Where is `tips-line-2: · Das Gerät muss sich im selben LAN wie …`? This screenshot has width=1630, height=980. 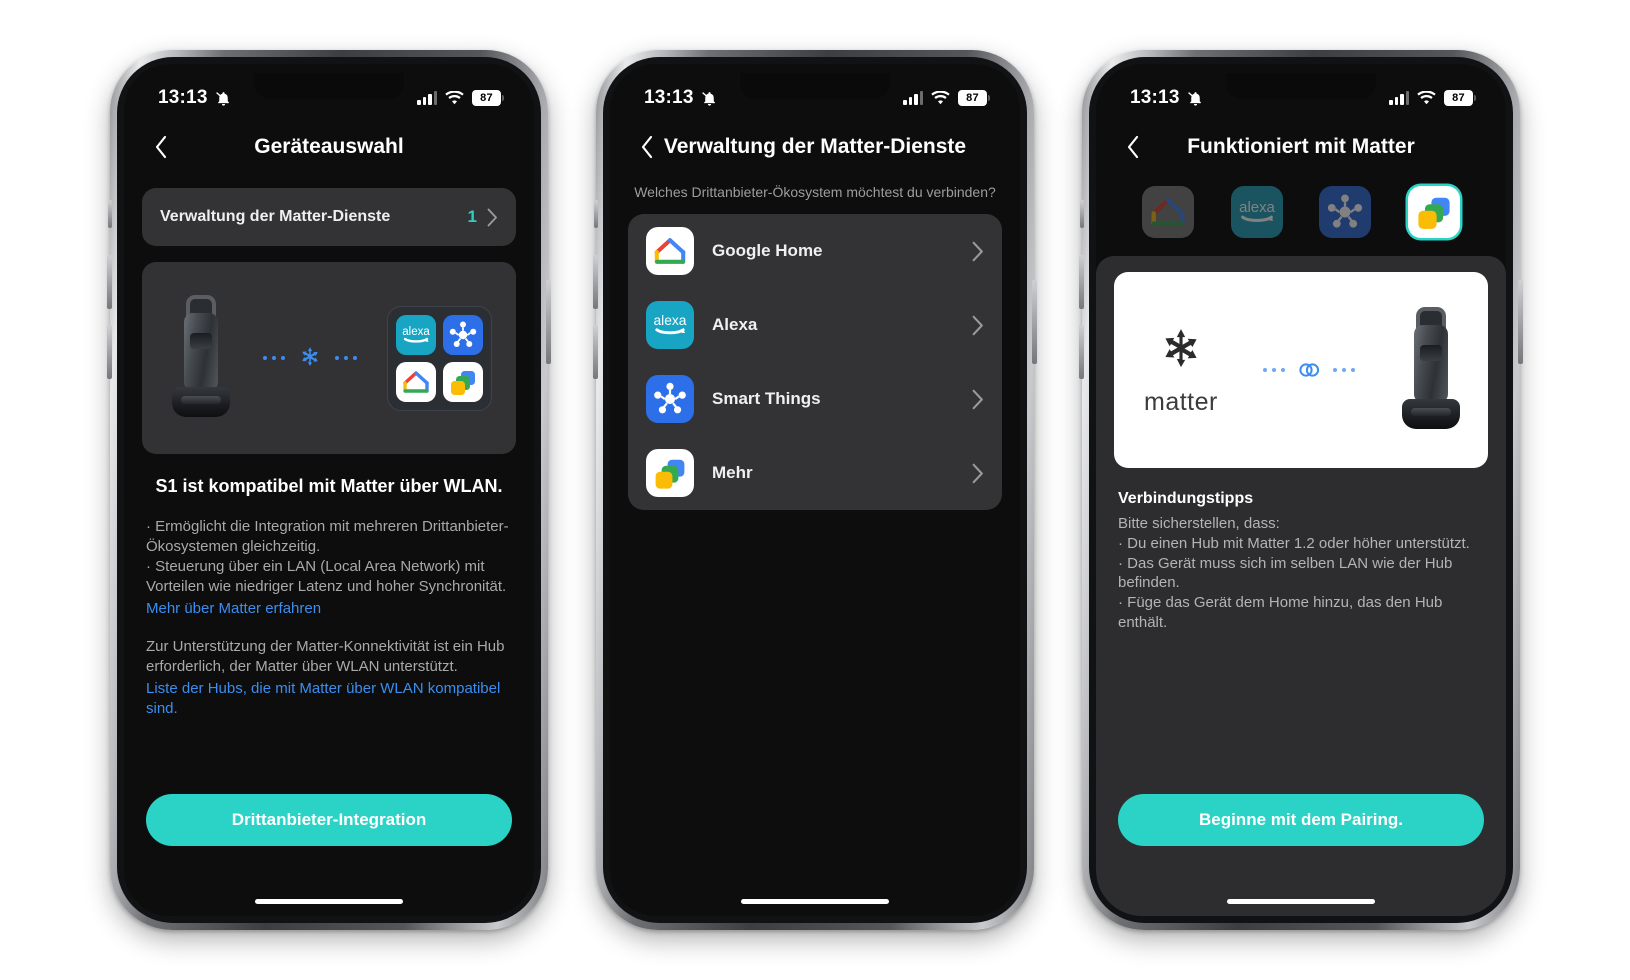 tips-line-2: · Das Gerät muss sich im selben LAN wie … is located at coordinates (1285, 573).